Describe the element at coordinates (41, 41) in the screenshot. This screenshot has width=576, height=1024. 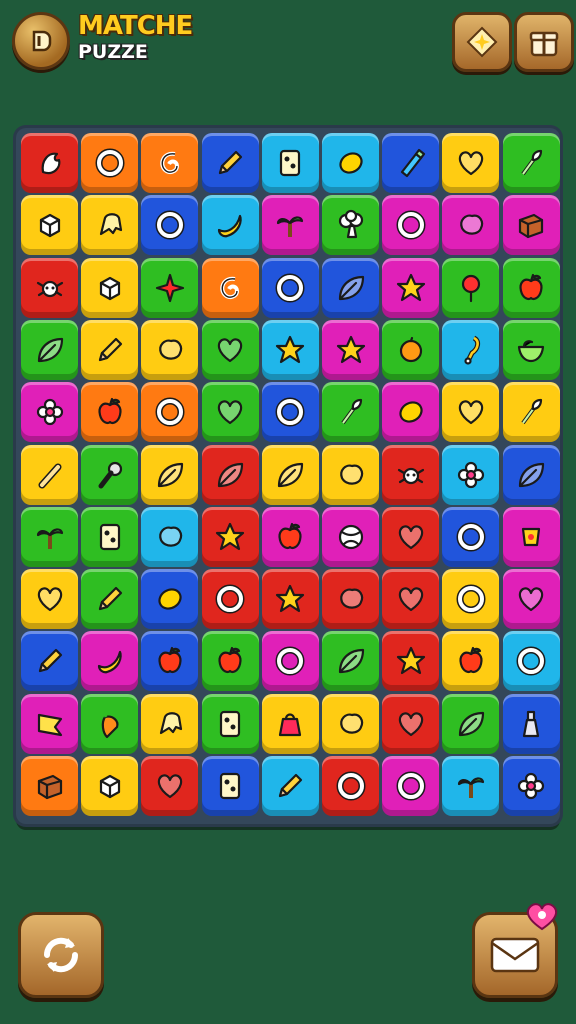
I see `logo-emblem-icon` at that location.